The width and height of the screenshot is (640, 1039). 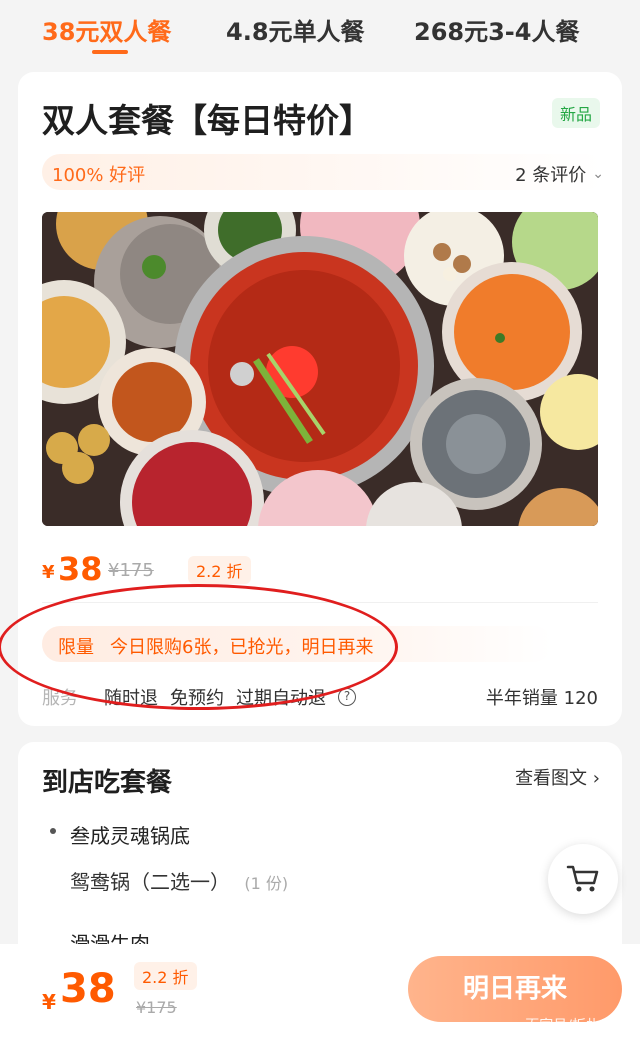 What do you see at coordinates (106, 29) in the screenshot?
I see `tab-38-double: 38元双人餐` at bounding box center [106, 29].